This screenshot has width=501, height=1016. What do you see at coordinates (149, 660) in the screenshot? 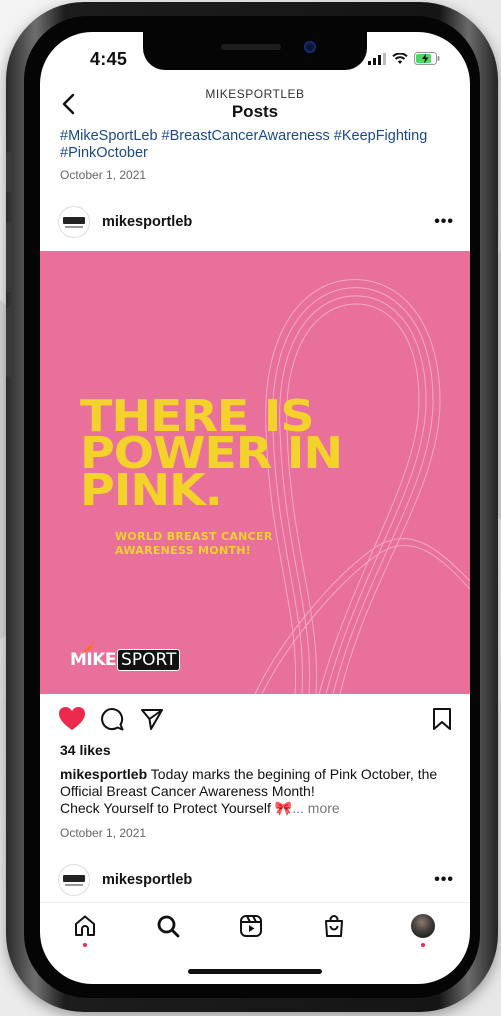
I see `brand-light: SPORT` at bounding box center [149, 660].